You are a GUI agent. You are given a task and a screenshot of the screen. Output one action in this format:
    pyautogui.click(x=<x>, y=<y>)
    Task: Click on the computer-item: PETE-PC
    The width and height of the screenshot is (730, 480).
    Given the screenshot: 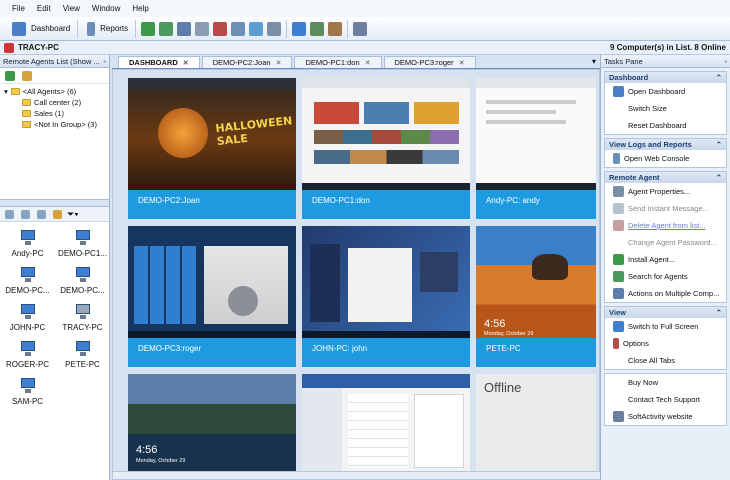 What is the action you would take?
    pyautogui.click(x=82, y=355)
    